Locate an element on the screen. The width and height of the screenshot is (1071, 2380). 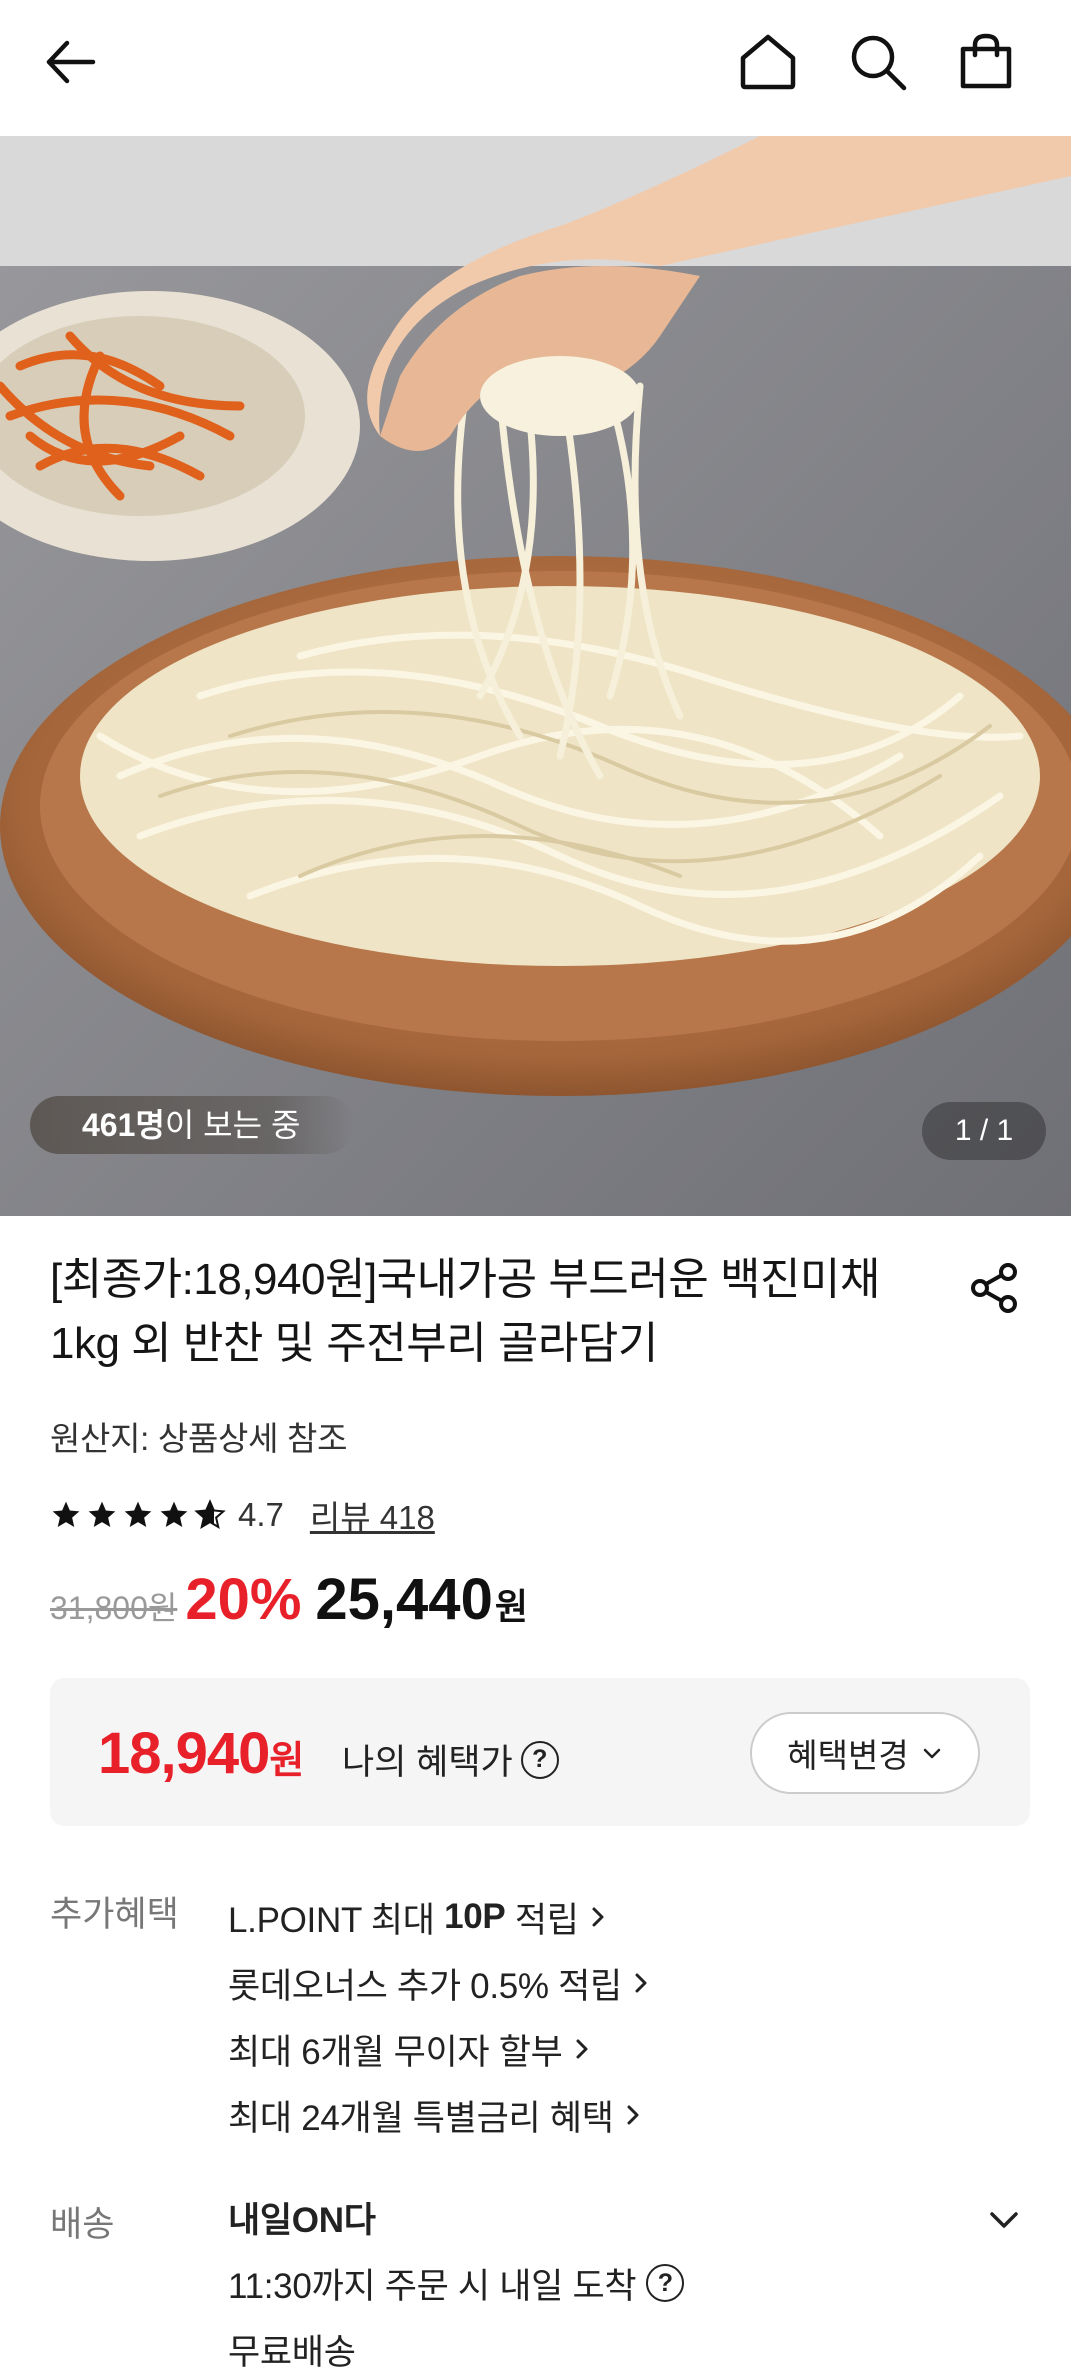
review-count-link: 리뷰 418 is located at coordinates (372, 1515).